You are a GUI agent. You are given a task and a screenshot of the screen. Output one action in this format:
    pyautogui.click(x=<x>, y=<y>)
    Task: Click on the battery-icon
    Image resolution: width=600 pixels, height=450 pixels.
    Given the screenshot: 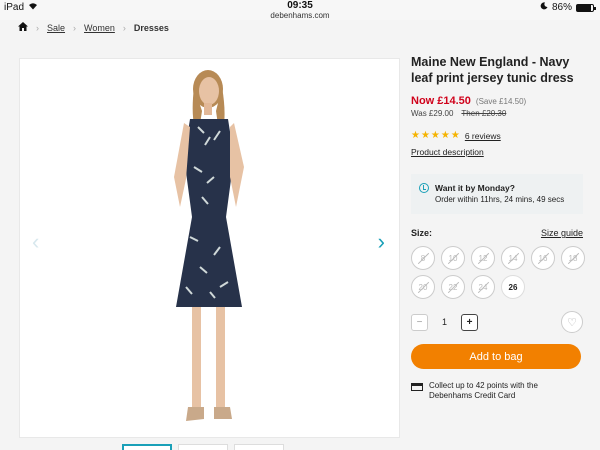 What is the action you would take?
    pyautogui.click(x=586, y=7)
    